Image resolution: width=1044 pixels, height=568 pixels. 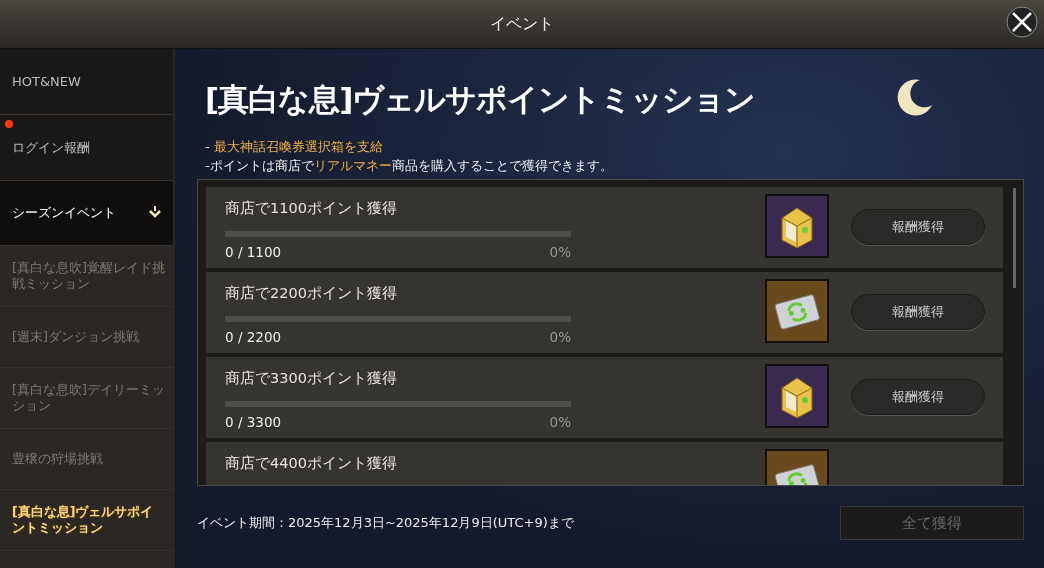 What do you see at coordinates (253, 337) in the screenshot?
I see `progress-count: 0 / 2200` at bounding box center [253, 337].